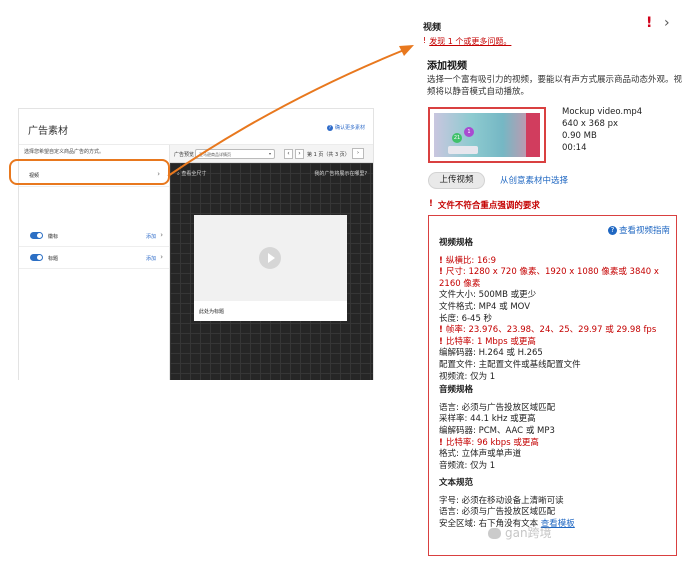 The height and width of the screenshot is (564, 690). I want to click on section-title: 添加视频, so click(447, 66).